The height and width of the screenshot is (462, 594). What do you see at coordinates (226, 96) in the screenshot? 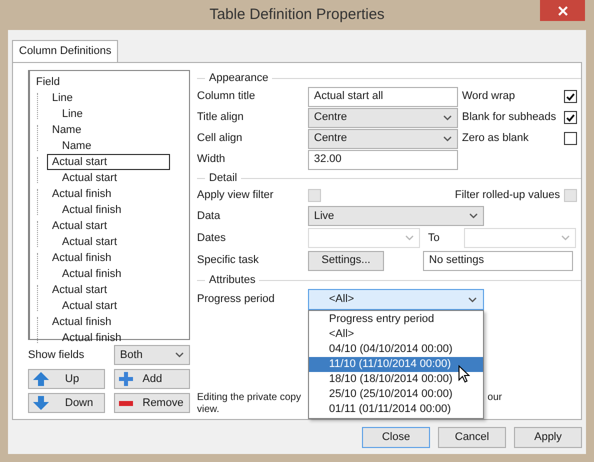
I see `field-label: Column title` at bounding box center [226, 96].